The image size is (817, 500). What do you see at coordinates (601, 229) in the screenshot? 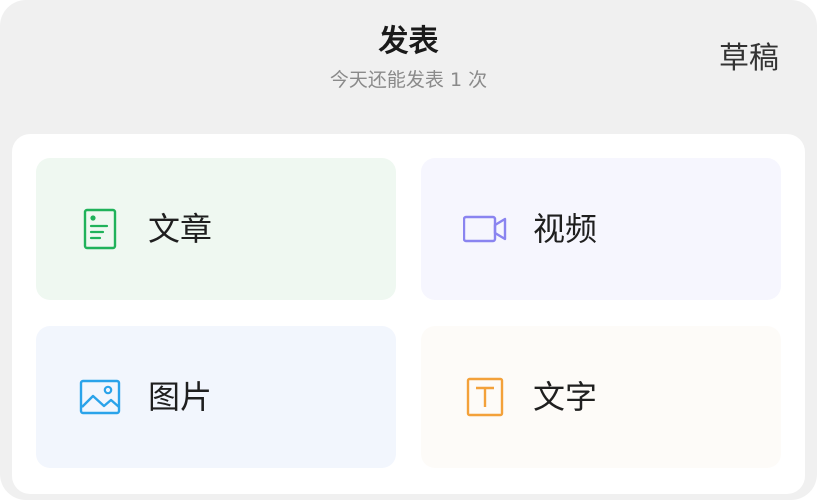
I see `publish-video-option: 视频` at bounding box center [601, 229].